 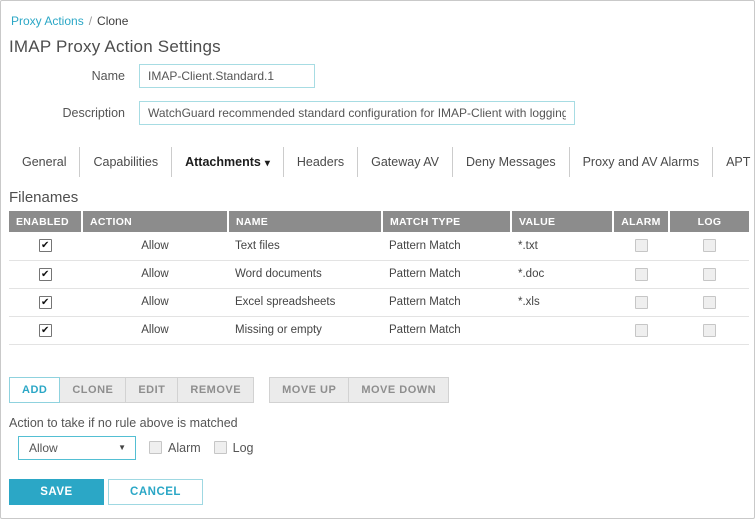 What do you see at coordinates (155, 491) in the screenshot?
I see `cancel-button: CANCEL` at bounding box center [155, 491].